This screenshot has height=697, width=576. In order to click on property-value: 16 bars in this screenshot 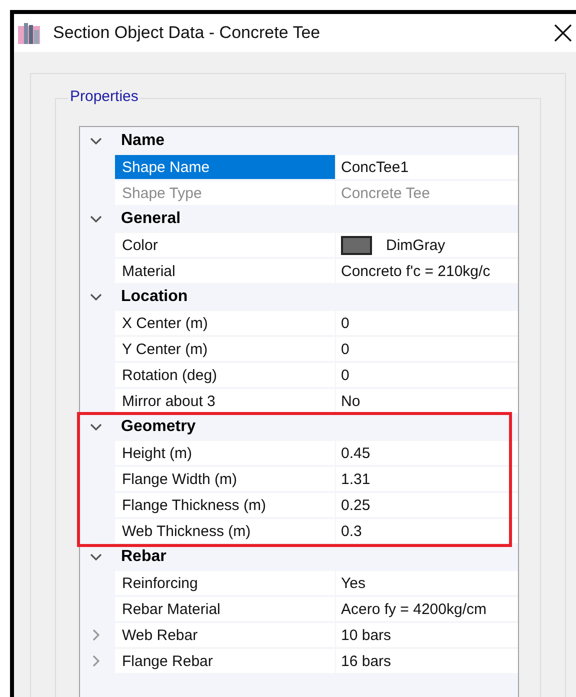, I will do `click(366, 661)`.